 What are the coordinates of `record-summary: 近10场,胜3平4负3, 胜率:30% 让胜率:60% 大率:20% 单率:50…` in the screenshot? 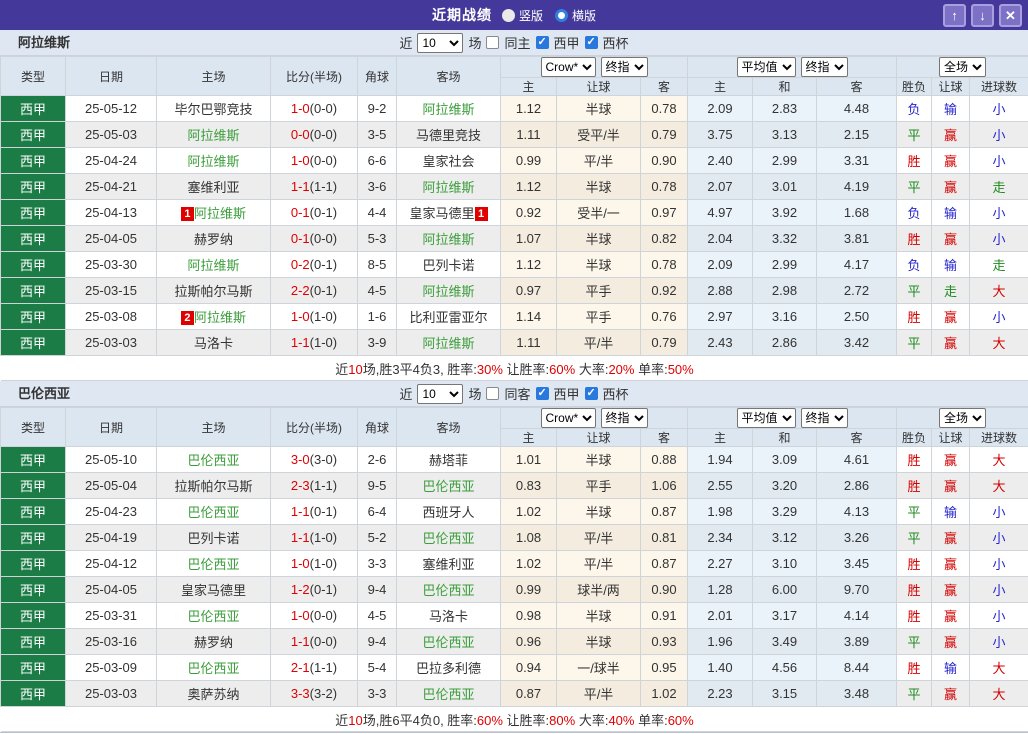 It's located at (514, 368).